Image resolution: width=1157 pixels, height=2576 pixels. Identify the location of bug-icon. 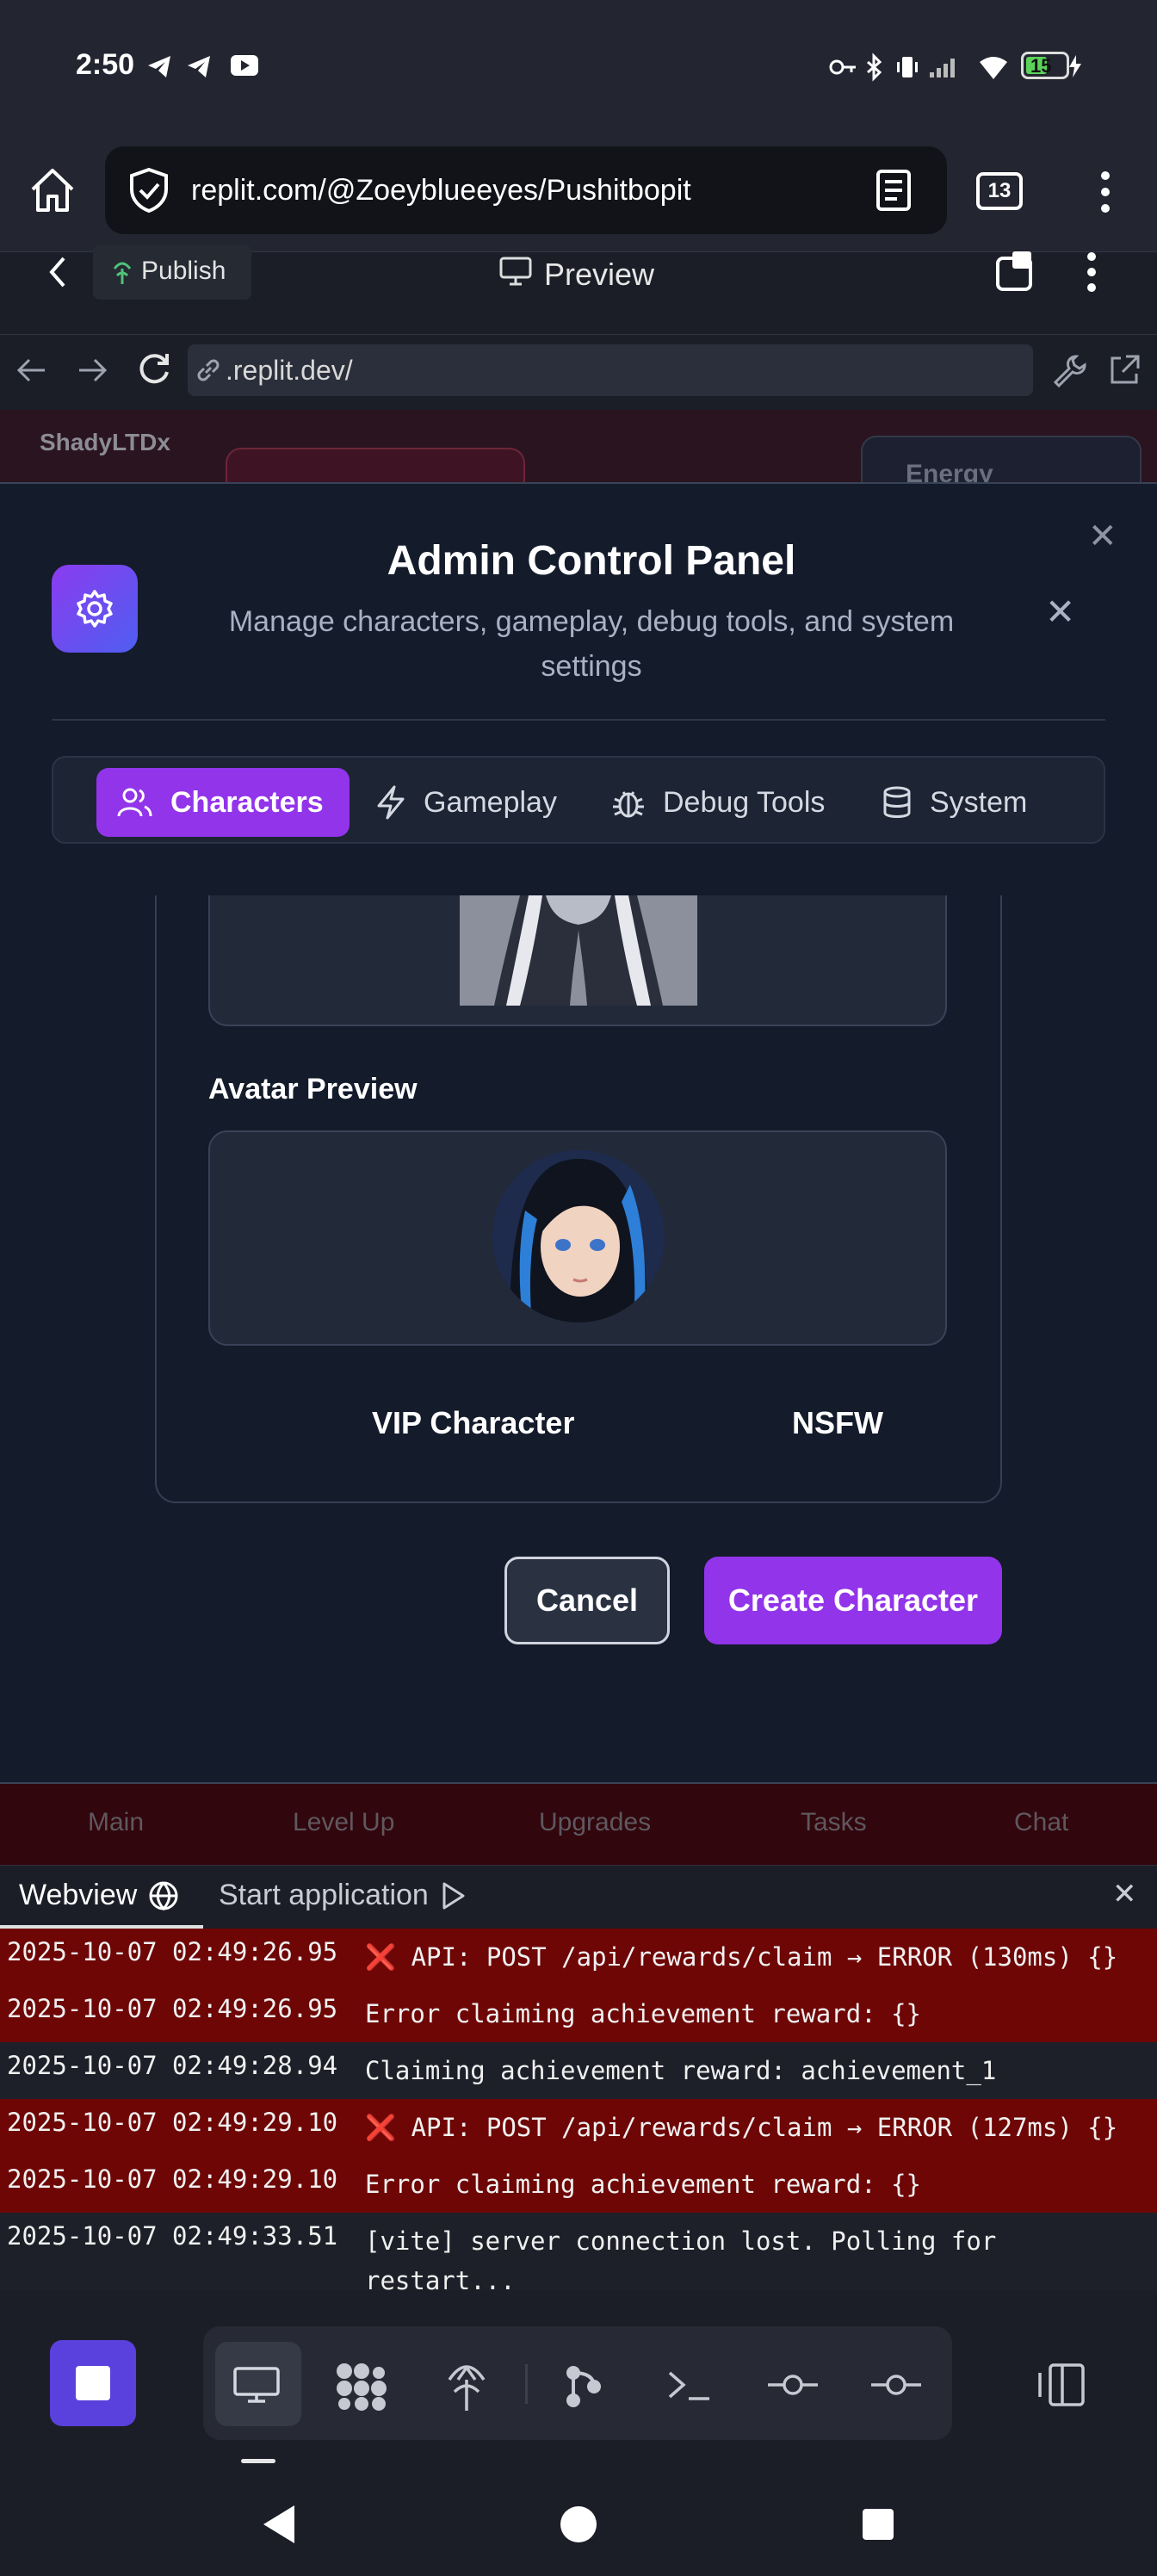
(628, 805).